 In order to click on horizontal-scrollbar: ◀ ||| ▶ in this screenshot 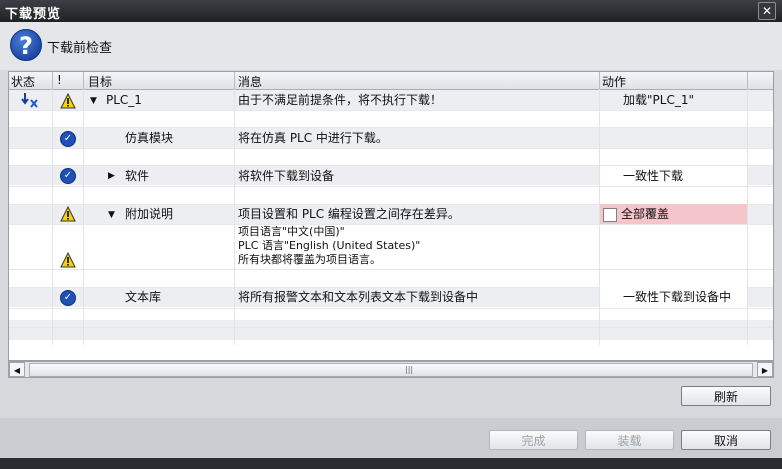, I will do `click(391, 369)`.